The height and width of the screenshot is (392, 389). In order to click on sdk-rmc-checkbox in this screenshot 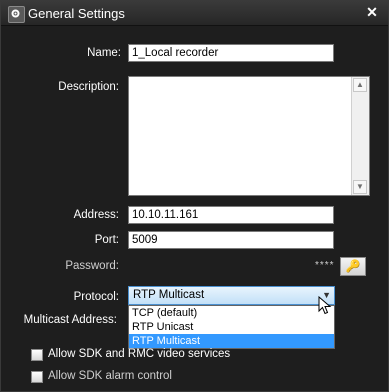, I will do `click(37, 355)`.